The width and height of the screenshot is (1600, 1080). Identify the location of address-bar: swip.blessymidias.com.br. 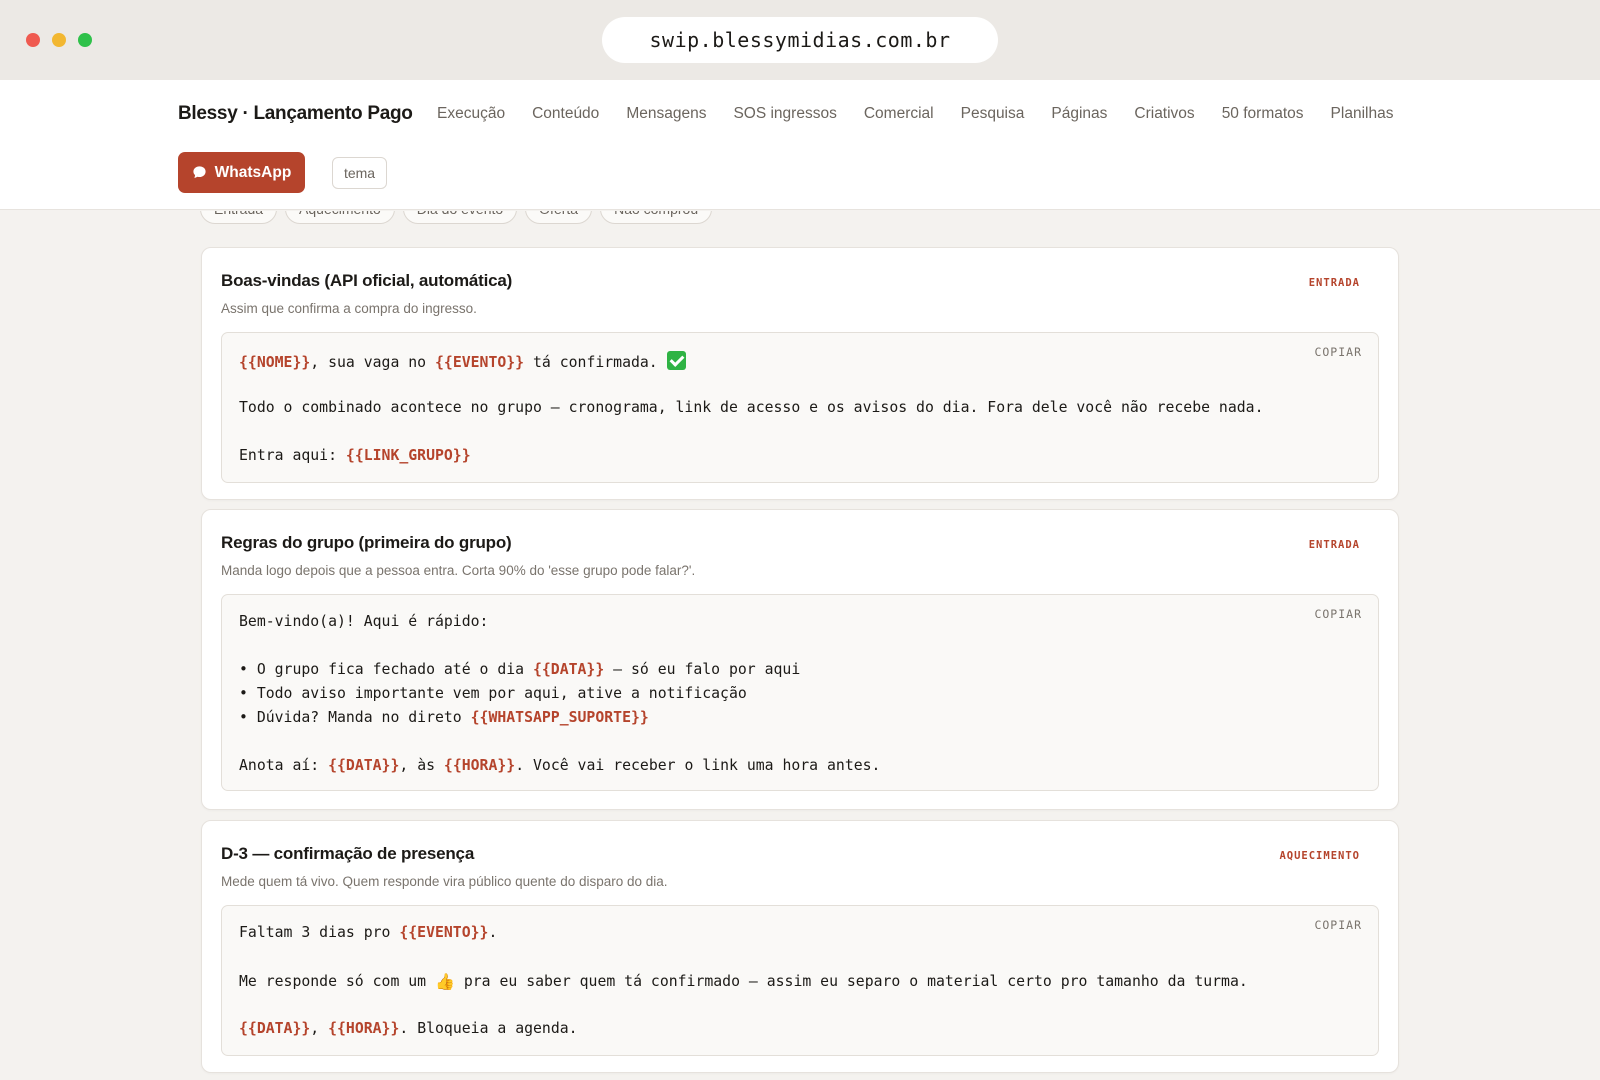
(800, 40).